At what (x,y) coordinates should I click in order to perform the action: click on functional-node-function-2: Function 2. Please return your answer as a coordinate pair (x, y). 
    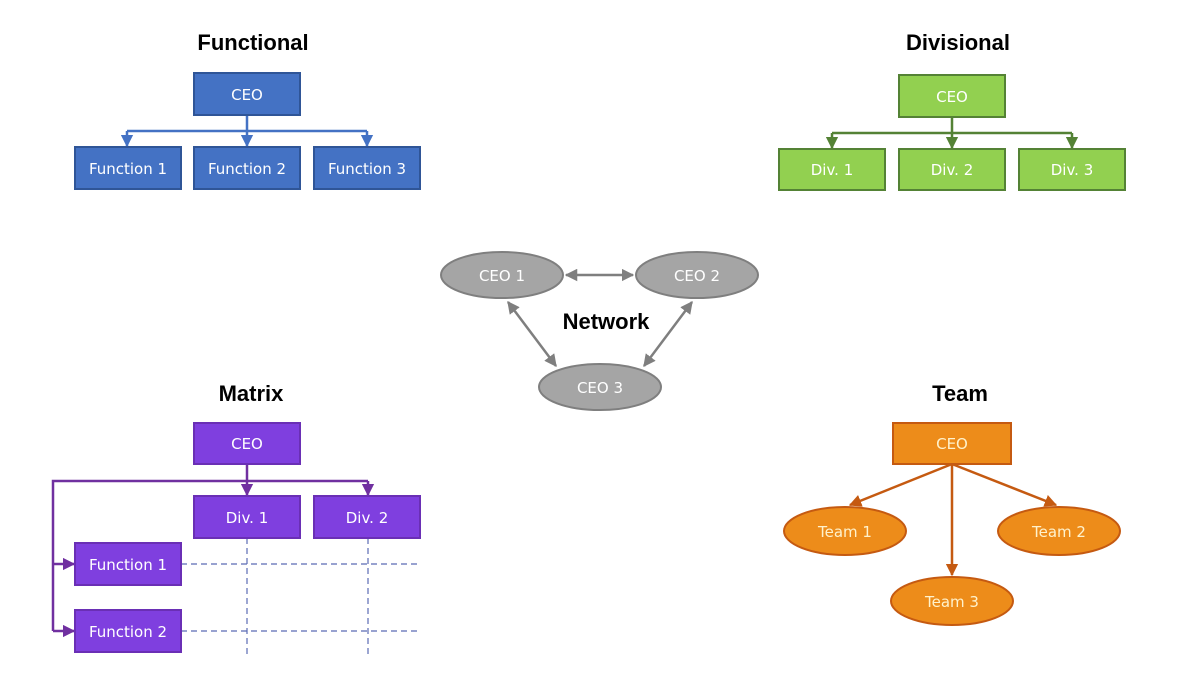
    Looking at the image, I should click on (247, 168).